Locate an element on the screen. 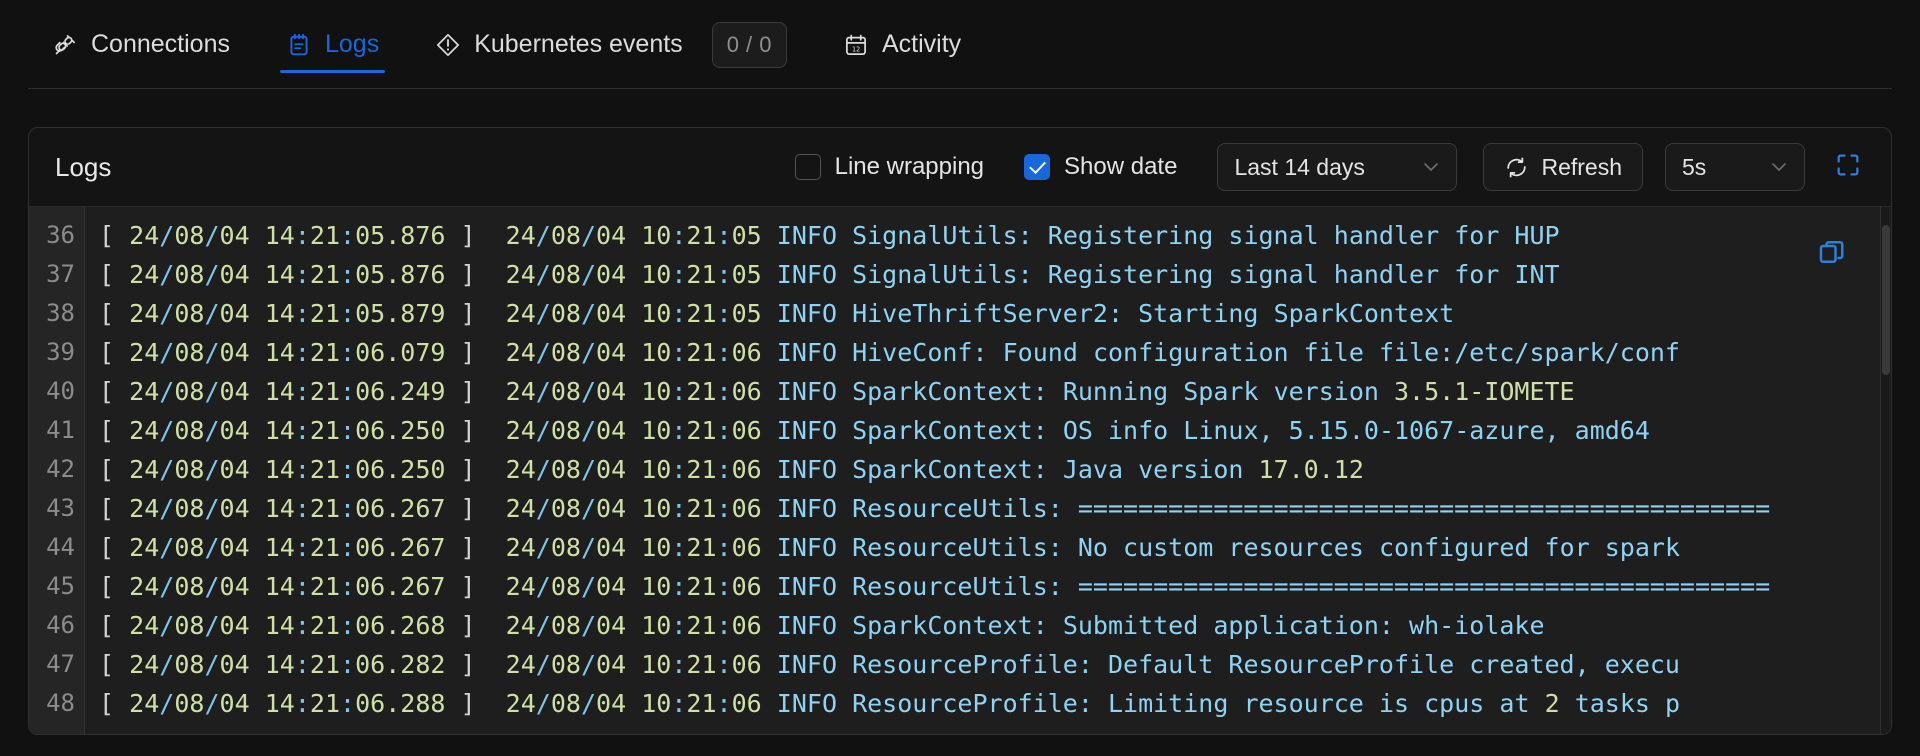  show-date-checkbox: Show date is located at coordinates (1100, 167).